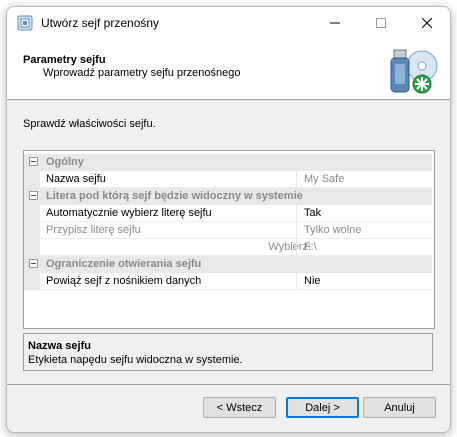  I want to click on row-separator, so click(236, 289).